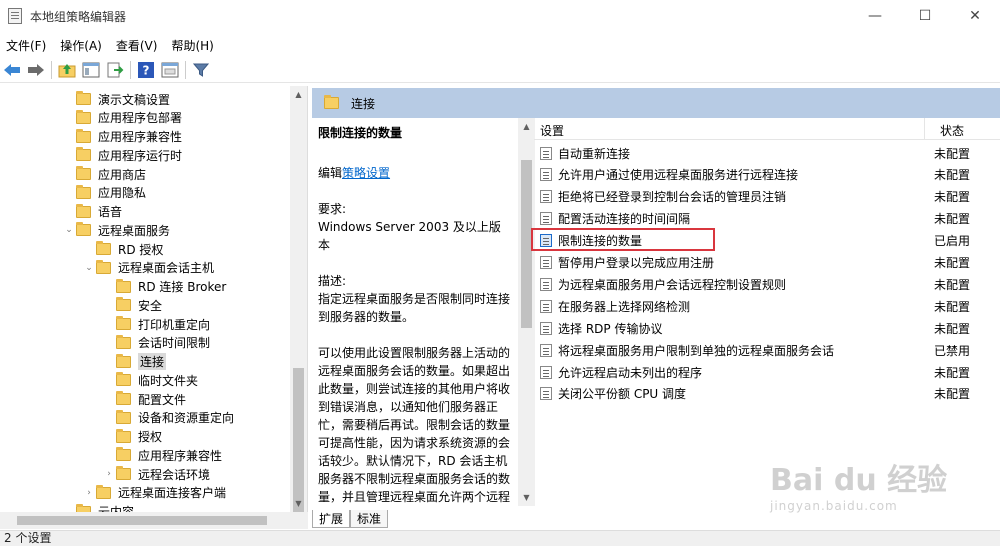  Describe the element at coordinates (500, 16) in the screenshot. I see `title-bar: 本地组策略编辑器 — ☐ ✕` at that location.